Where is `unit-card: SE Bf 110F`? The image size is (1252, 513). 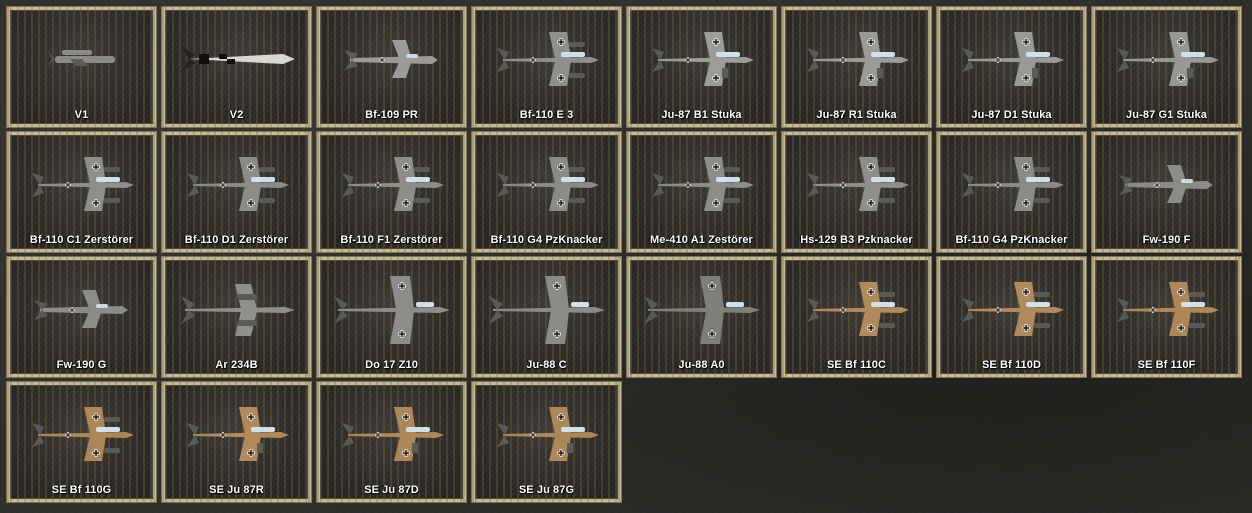 unit-card: SE Bf 110F is located at coordinates (1166, 317).